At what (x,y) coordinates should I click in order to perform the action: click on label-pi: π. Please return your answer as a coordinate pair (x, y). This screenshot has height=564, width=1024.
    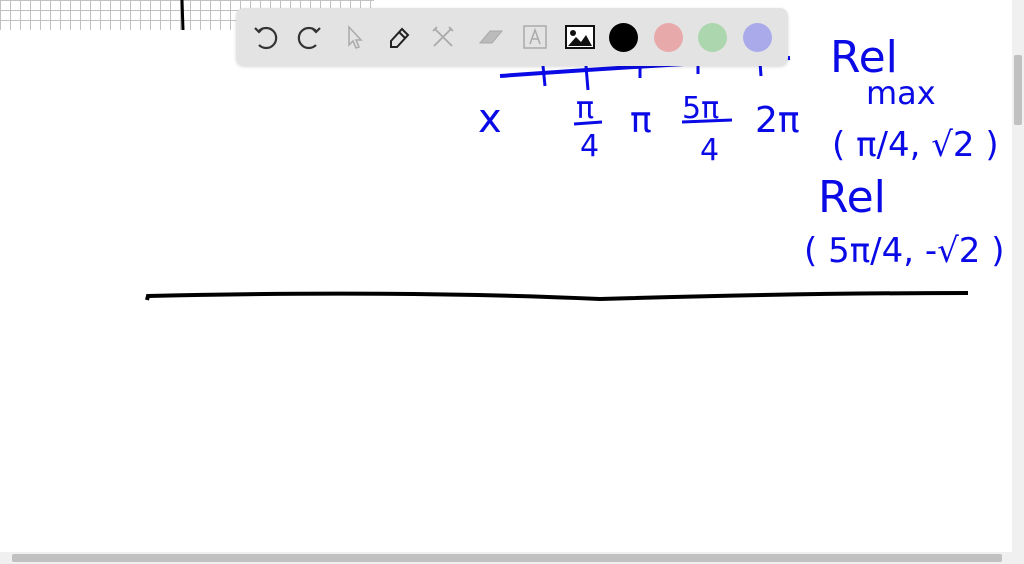
    Looking at the image, I should click on (641, 120).